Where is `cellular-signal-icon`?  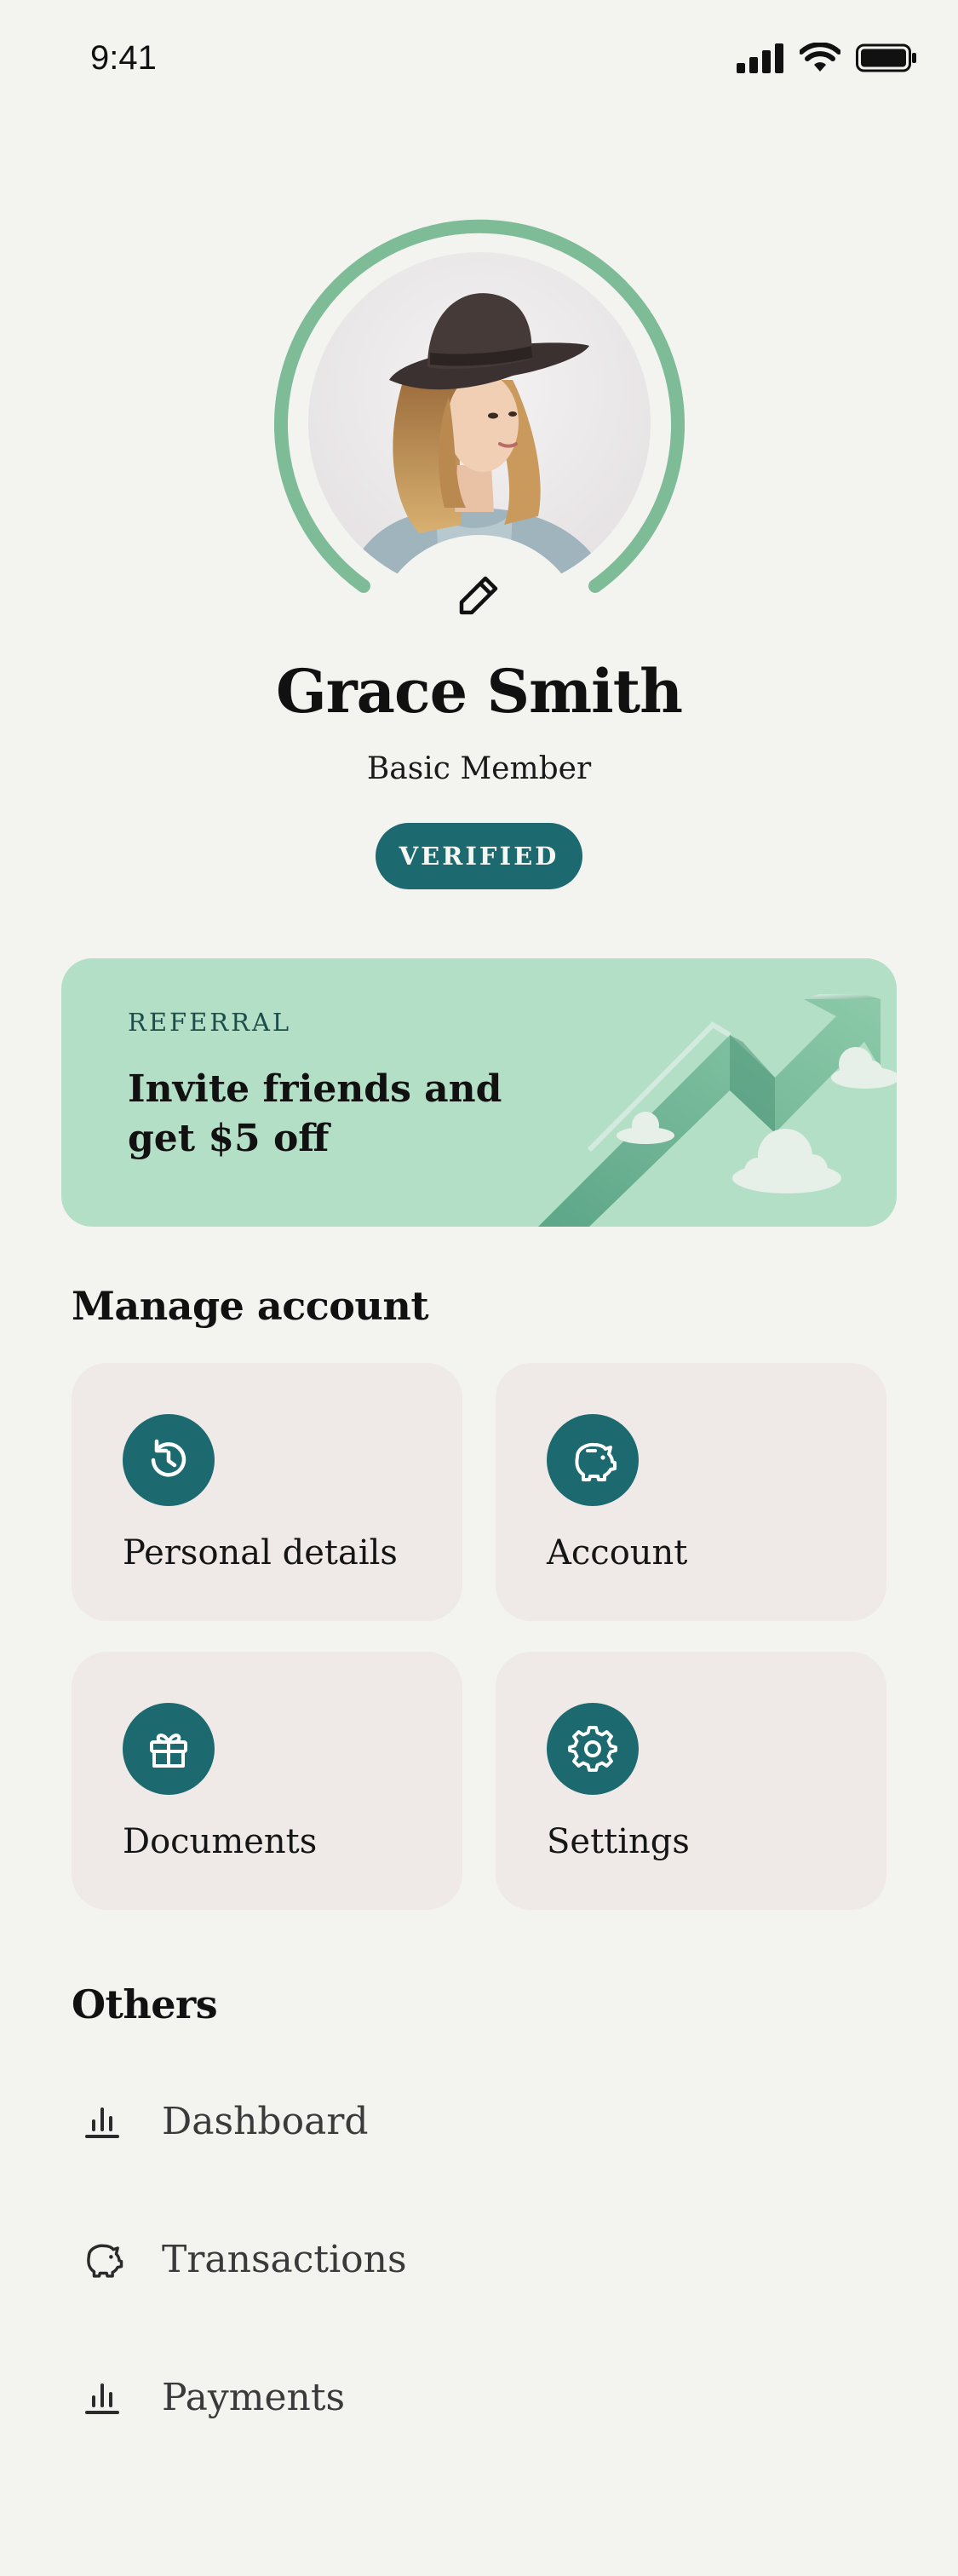 cellular-signal-icon is located at coordinates (760, 58).